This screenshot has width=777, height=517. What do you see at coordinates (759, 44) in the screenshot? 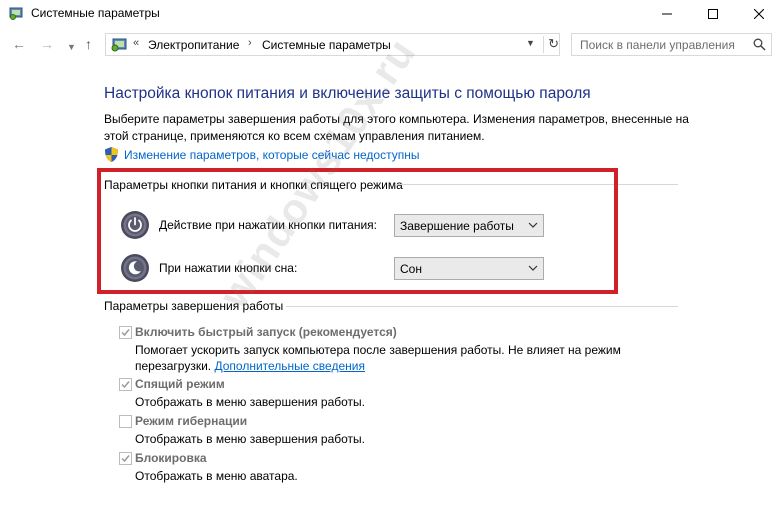
I see `search-icon` at bounding box center [759, 44].